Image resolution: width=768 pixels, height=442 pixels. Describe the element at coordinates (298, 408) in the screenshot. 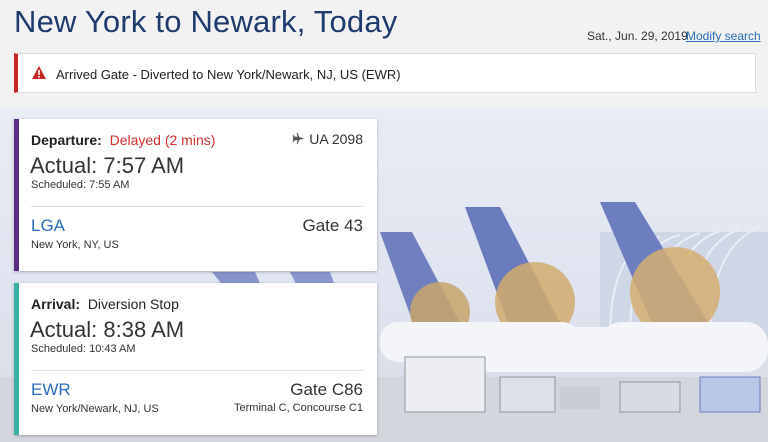

I see `arrival-terminal: Terminal C, Concourse C1` at that location.